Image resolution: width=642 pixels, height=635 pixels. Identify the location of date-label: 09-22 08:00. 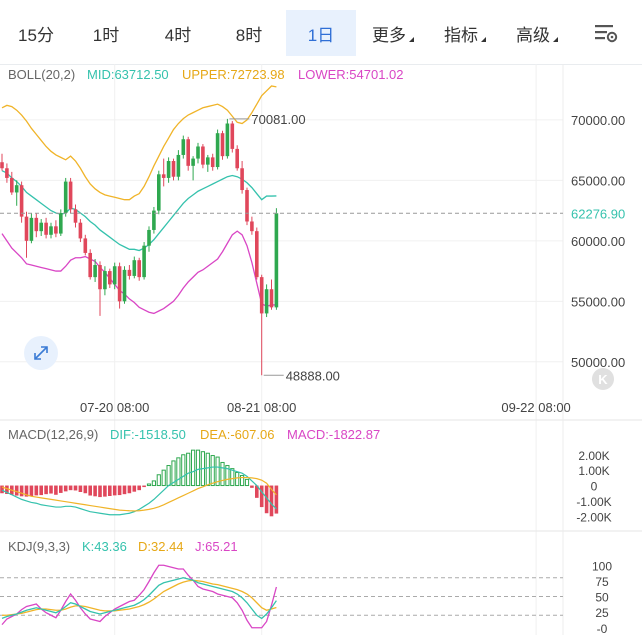
(535, 407).